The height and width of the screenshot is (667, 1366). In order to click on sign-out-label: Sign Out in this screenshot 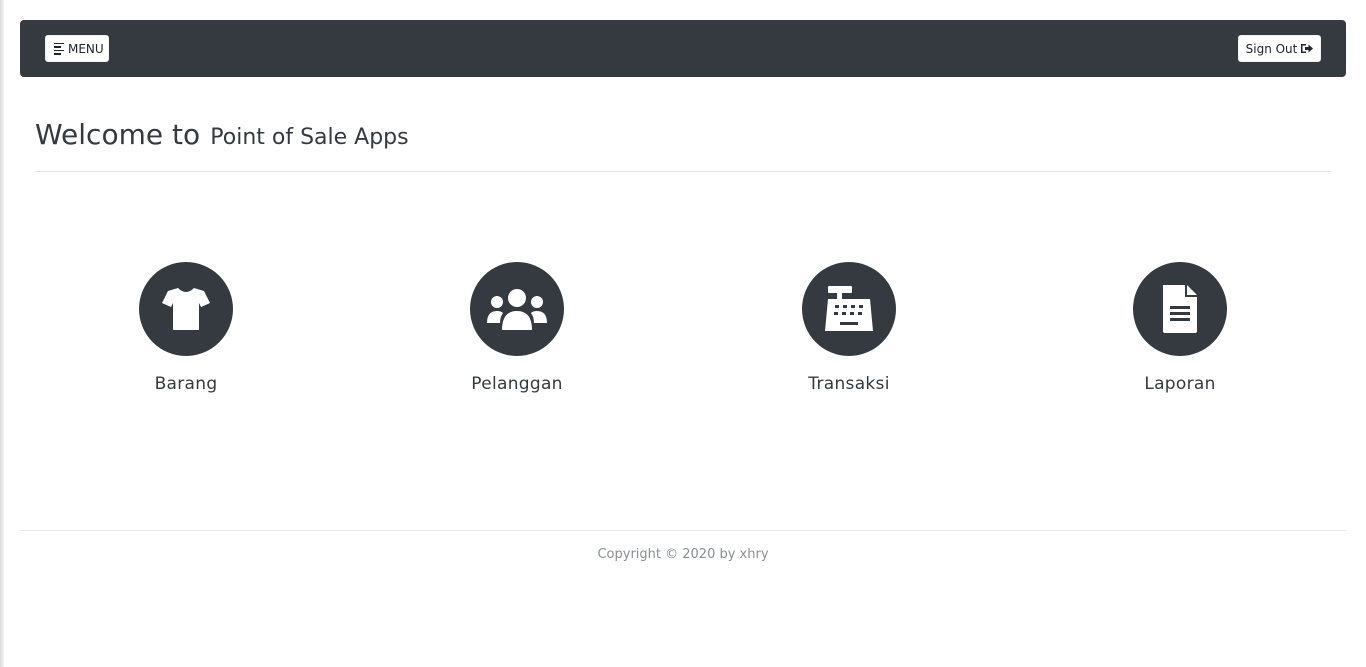, I will do `click(1271, 48)`.